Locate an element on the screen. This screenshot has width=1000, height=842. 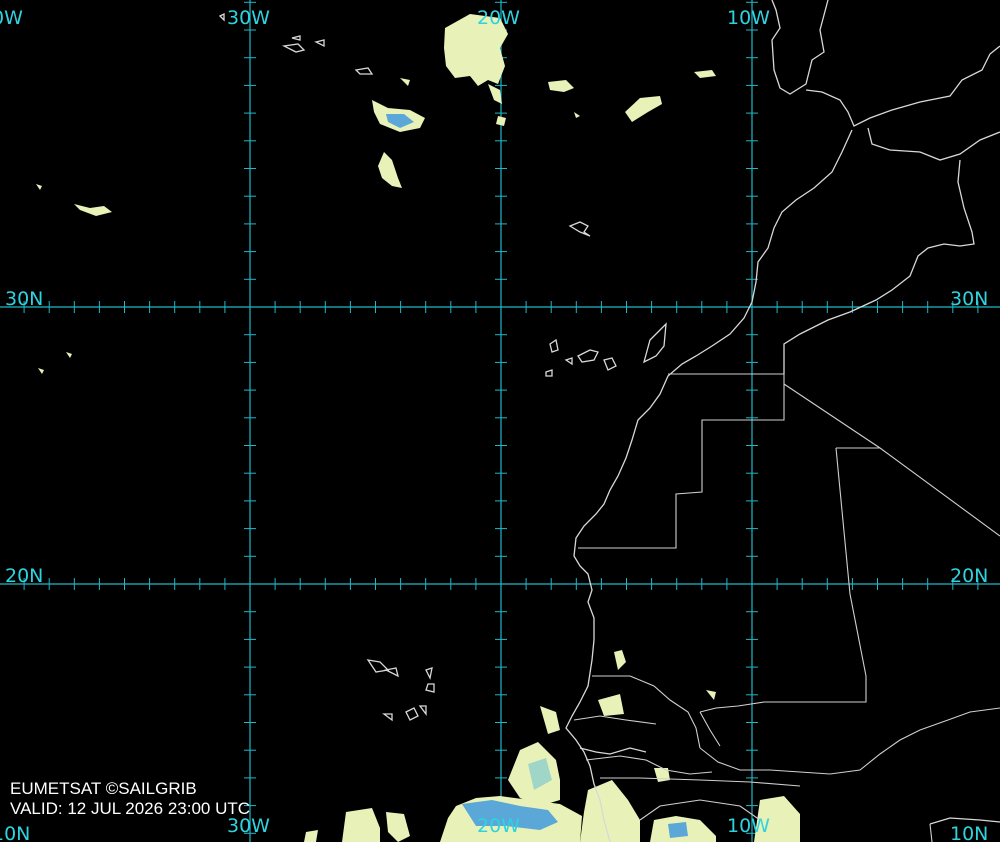
lon-label-bottom-10w: 10W is located at coordinates (748, 826).